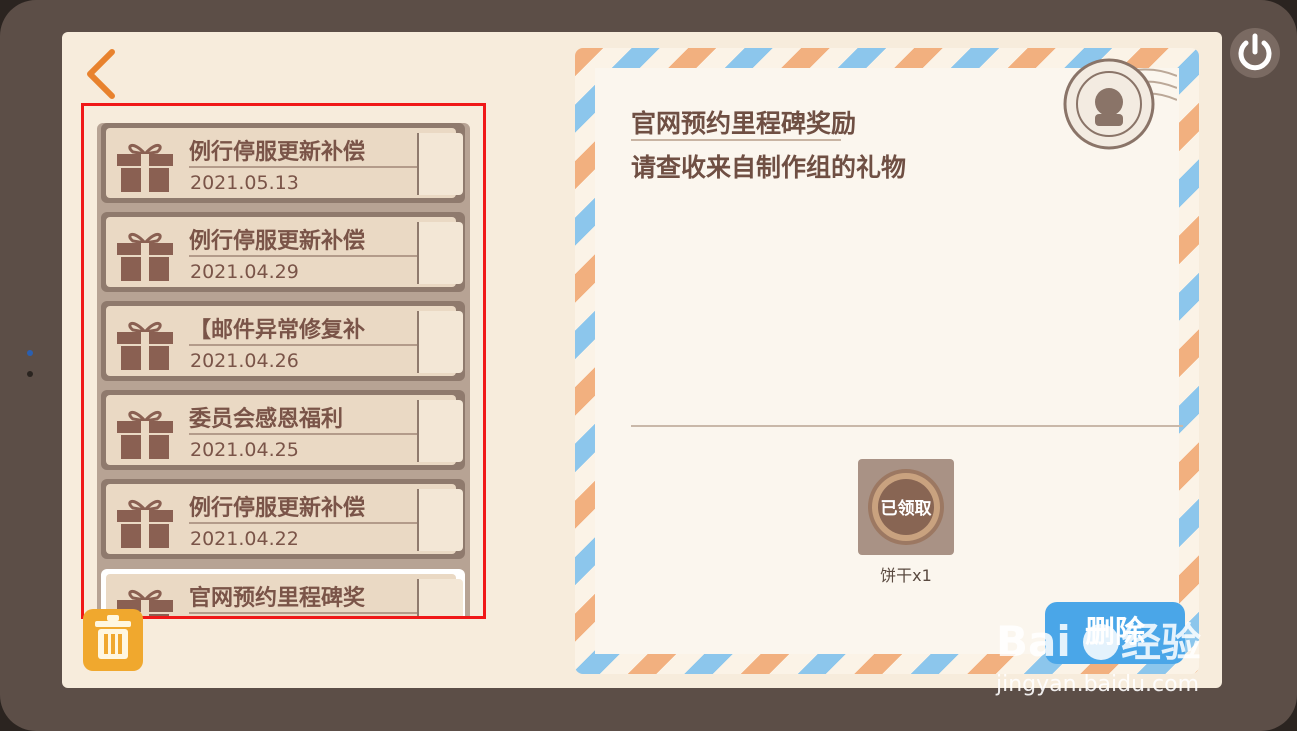  Describe the element at coordinates (1115, 633) in the screenshot. I see `delete-button: 删除` at that location.